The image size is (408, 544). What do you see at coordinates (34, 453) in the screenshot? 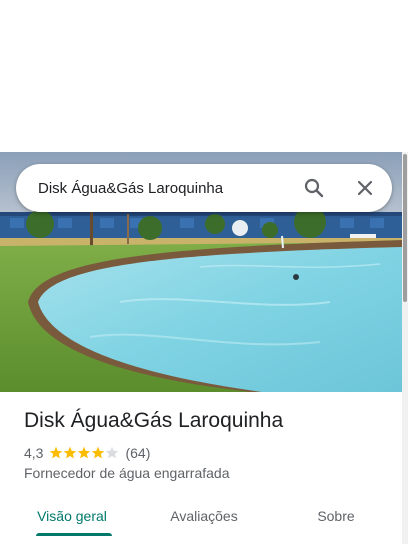
I see `rating-value: 4,3` at bounding box center [34, 453].